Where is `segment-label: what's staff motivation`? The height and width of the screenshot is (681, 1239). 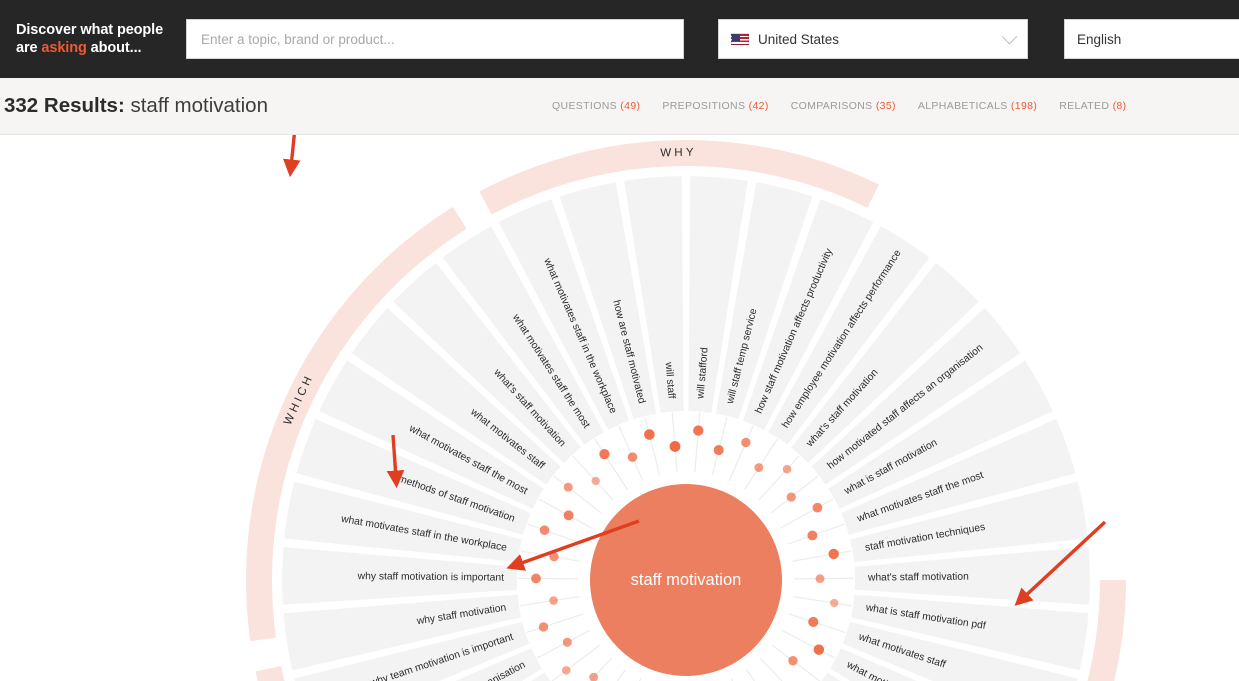 segment-label: what's staff motivation is located at coordinates (918, 578).